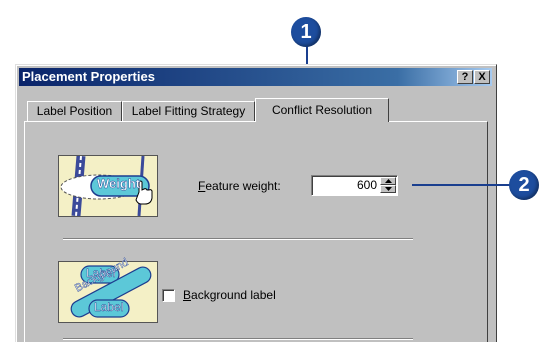 The width and height of the screenshot is (541, 342). What do you see at coordinates (243, 186) in the screenshot?
I see `feature-weight-label-text: eature weight:` at bounding box center [243, 186].